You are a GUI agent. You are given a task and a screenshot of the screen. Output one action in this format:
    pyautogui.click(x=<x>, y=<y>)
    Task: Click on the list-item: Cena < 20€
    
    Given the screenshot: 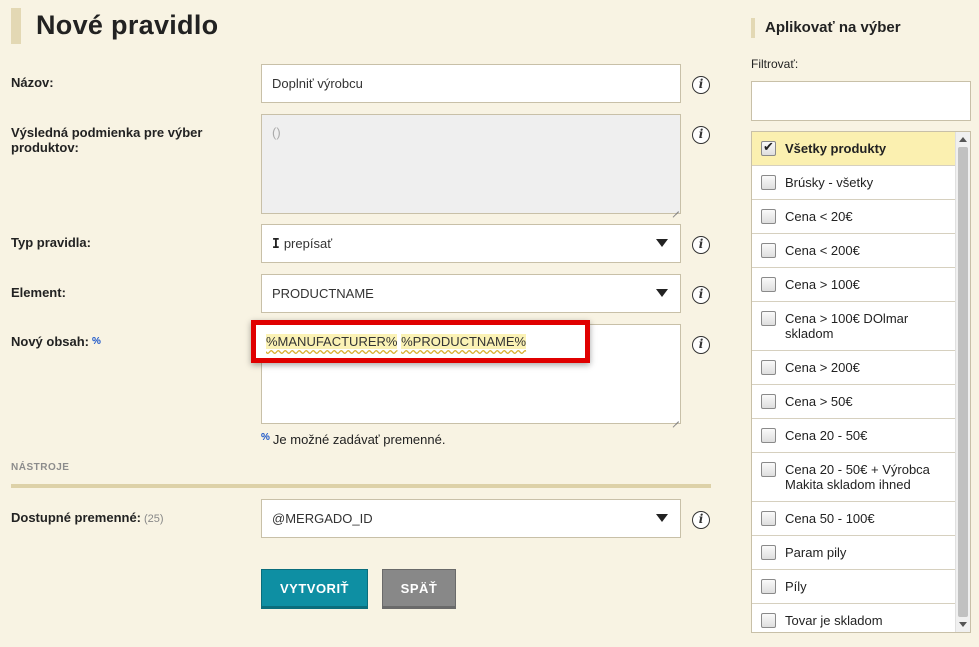 What is the action you would take?
    pyautogui.click(x=854, y=217)
    